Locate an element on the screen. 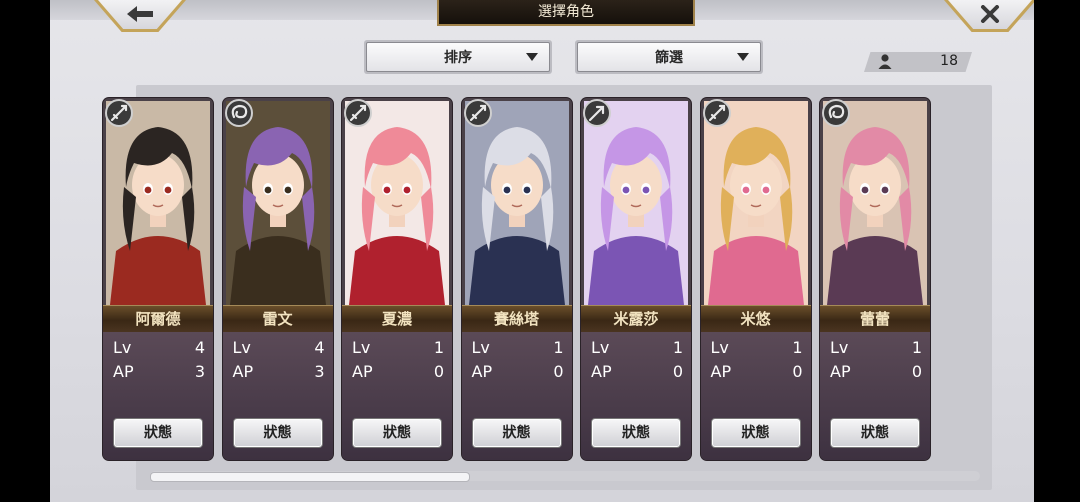  filter-label: 篩選 is located at coordinates (669, 58).